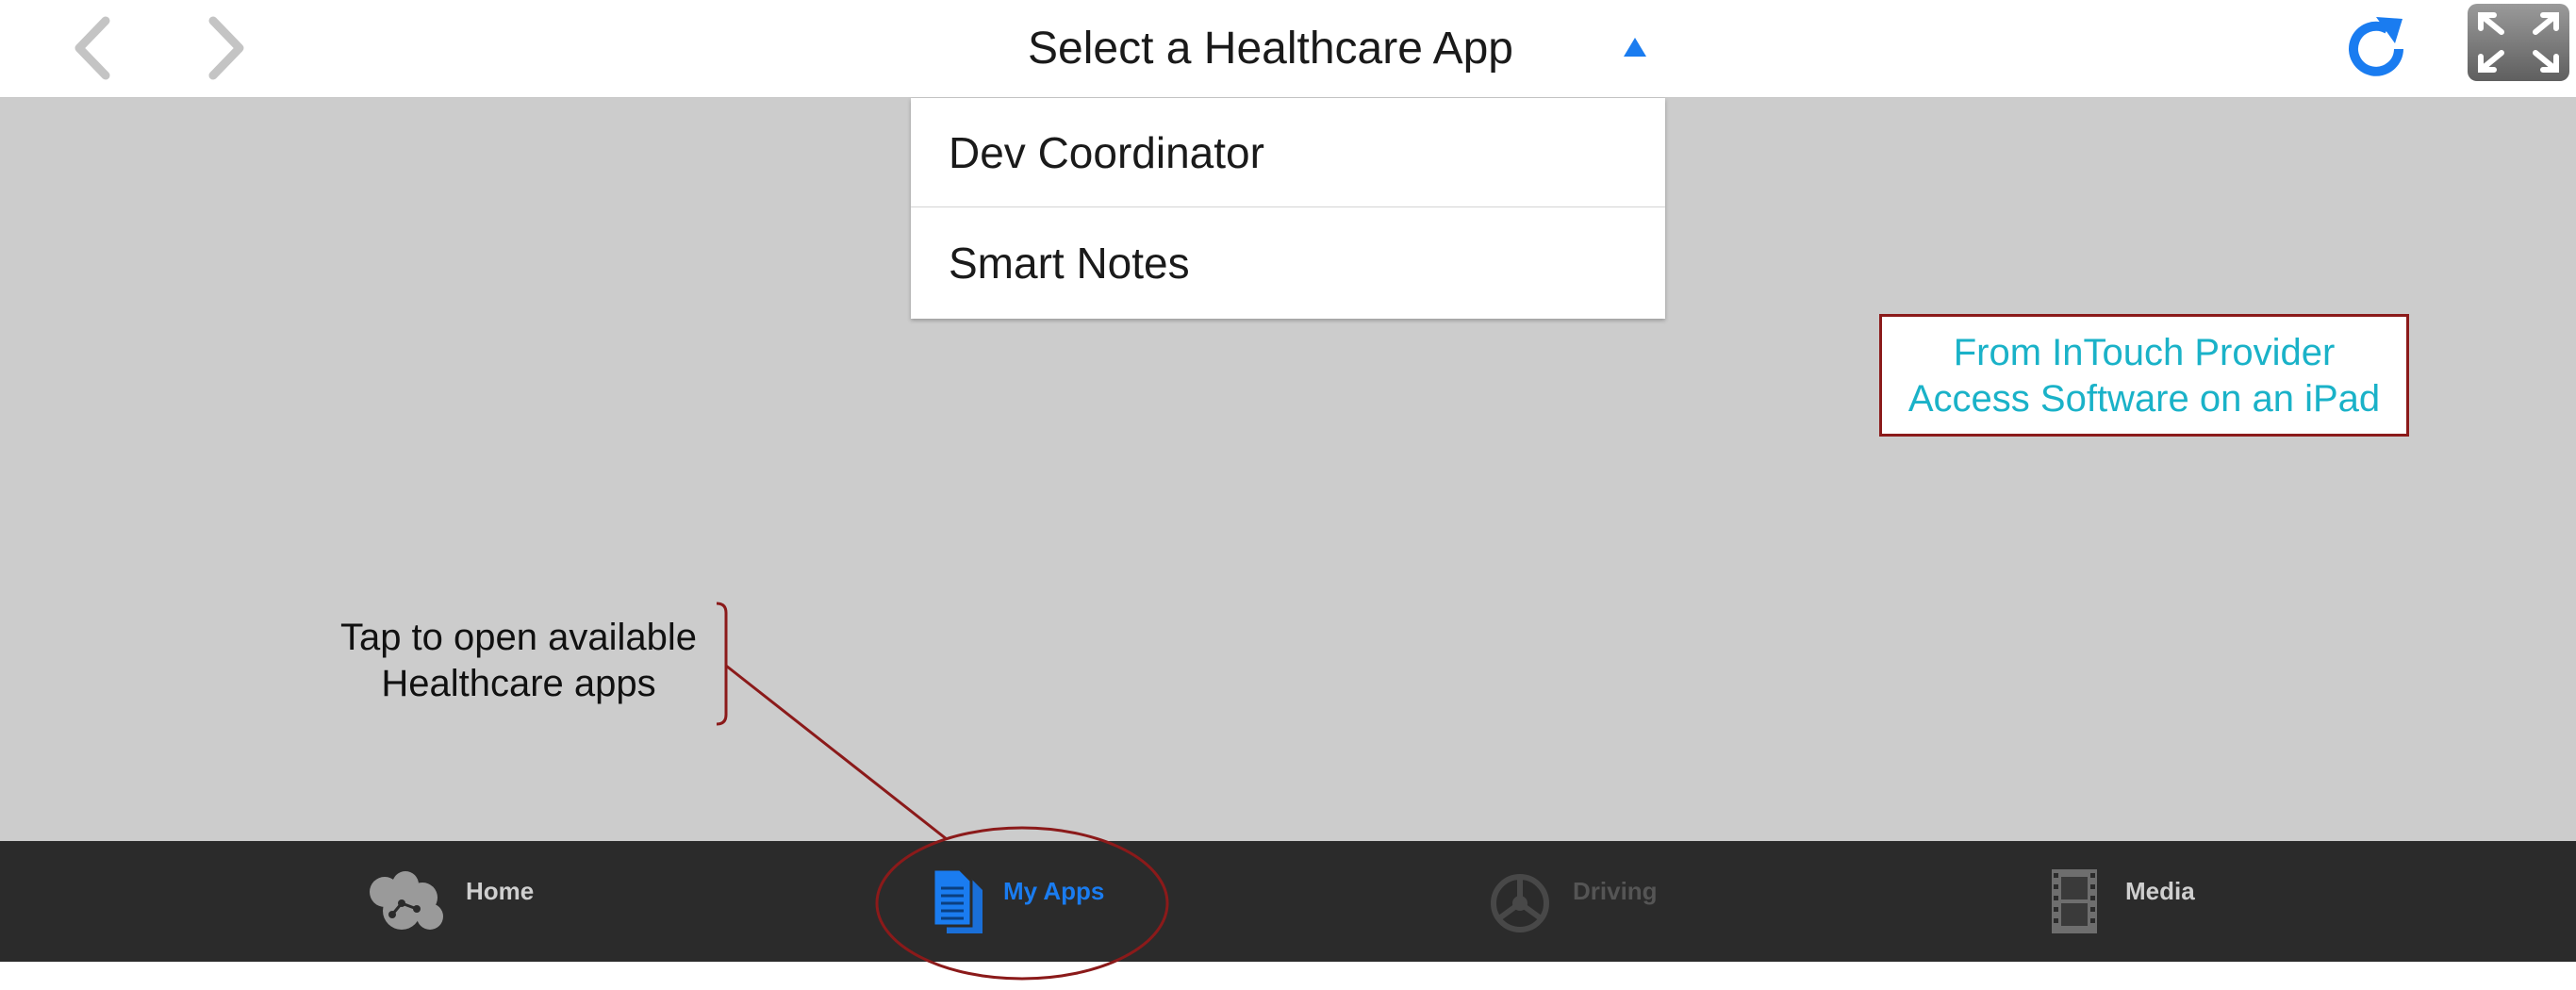 Image resolution: width=2576 pixels, height=990 pixels. What do you see at coordinates (2376, 49) in the screenshot?
I see `refresh-icon` at bounding box center [2376, 49].